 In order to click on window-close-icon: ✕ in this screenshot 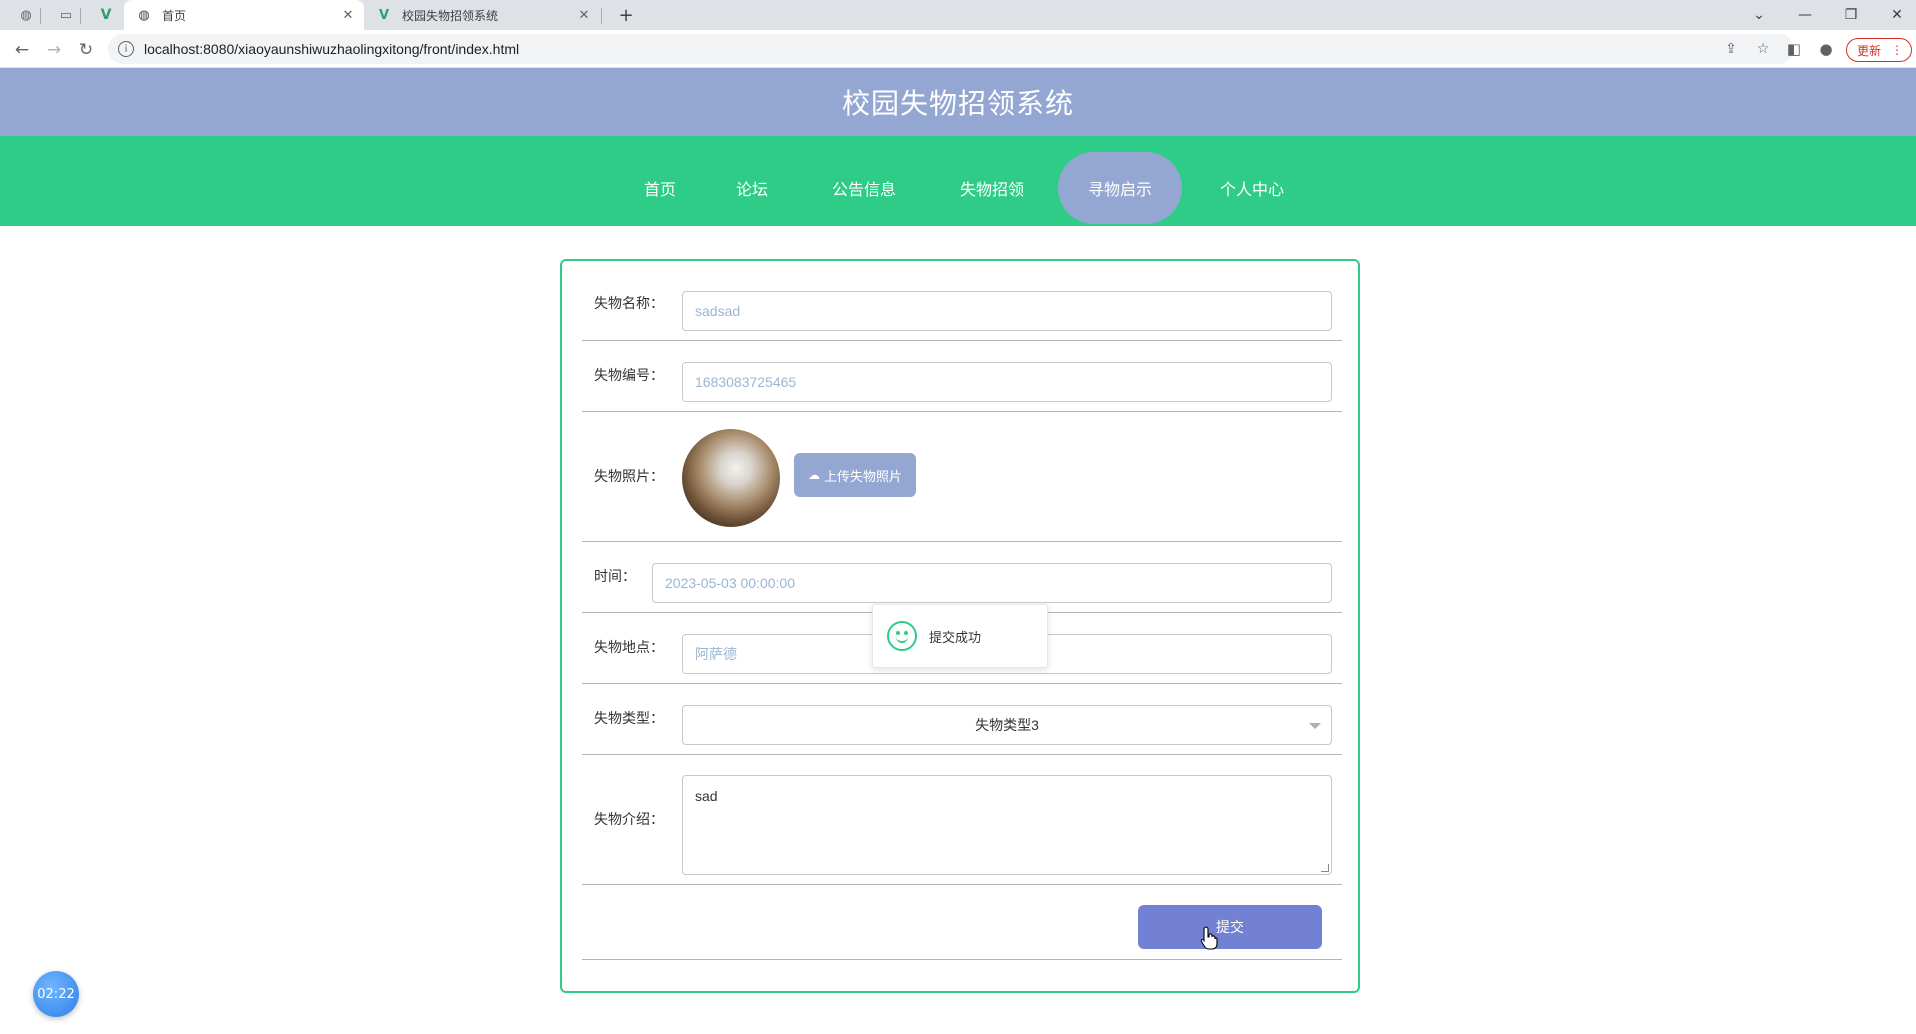, I will do `click(1895, 15)`.